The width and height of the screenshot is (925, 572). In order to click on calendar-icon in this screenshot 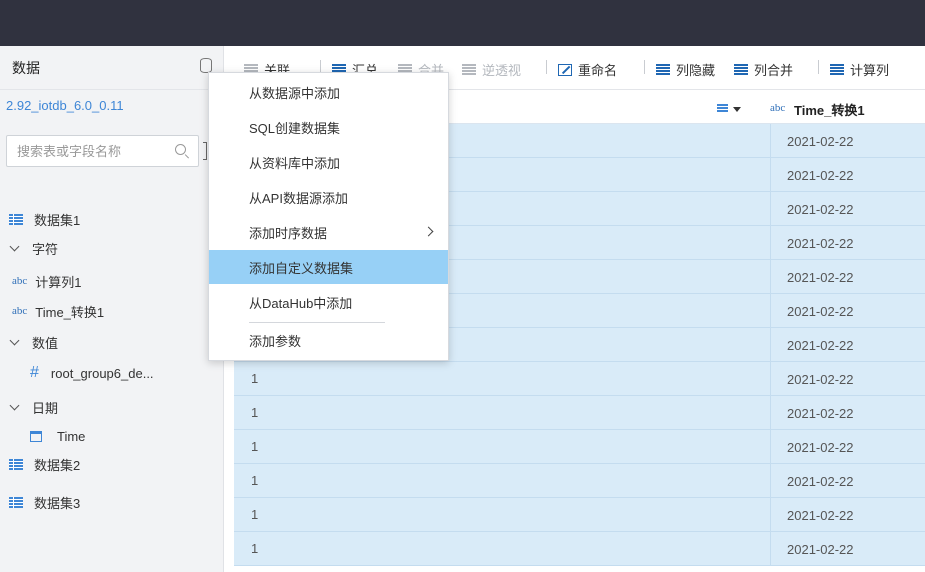, I will do `click(36, 436)`.